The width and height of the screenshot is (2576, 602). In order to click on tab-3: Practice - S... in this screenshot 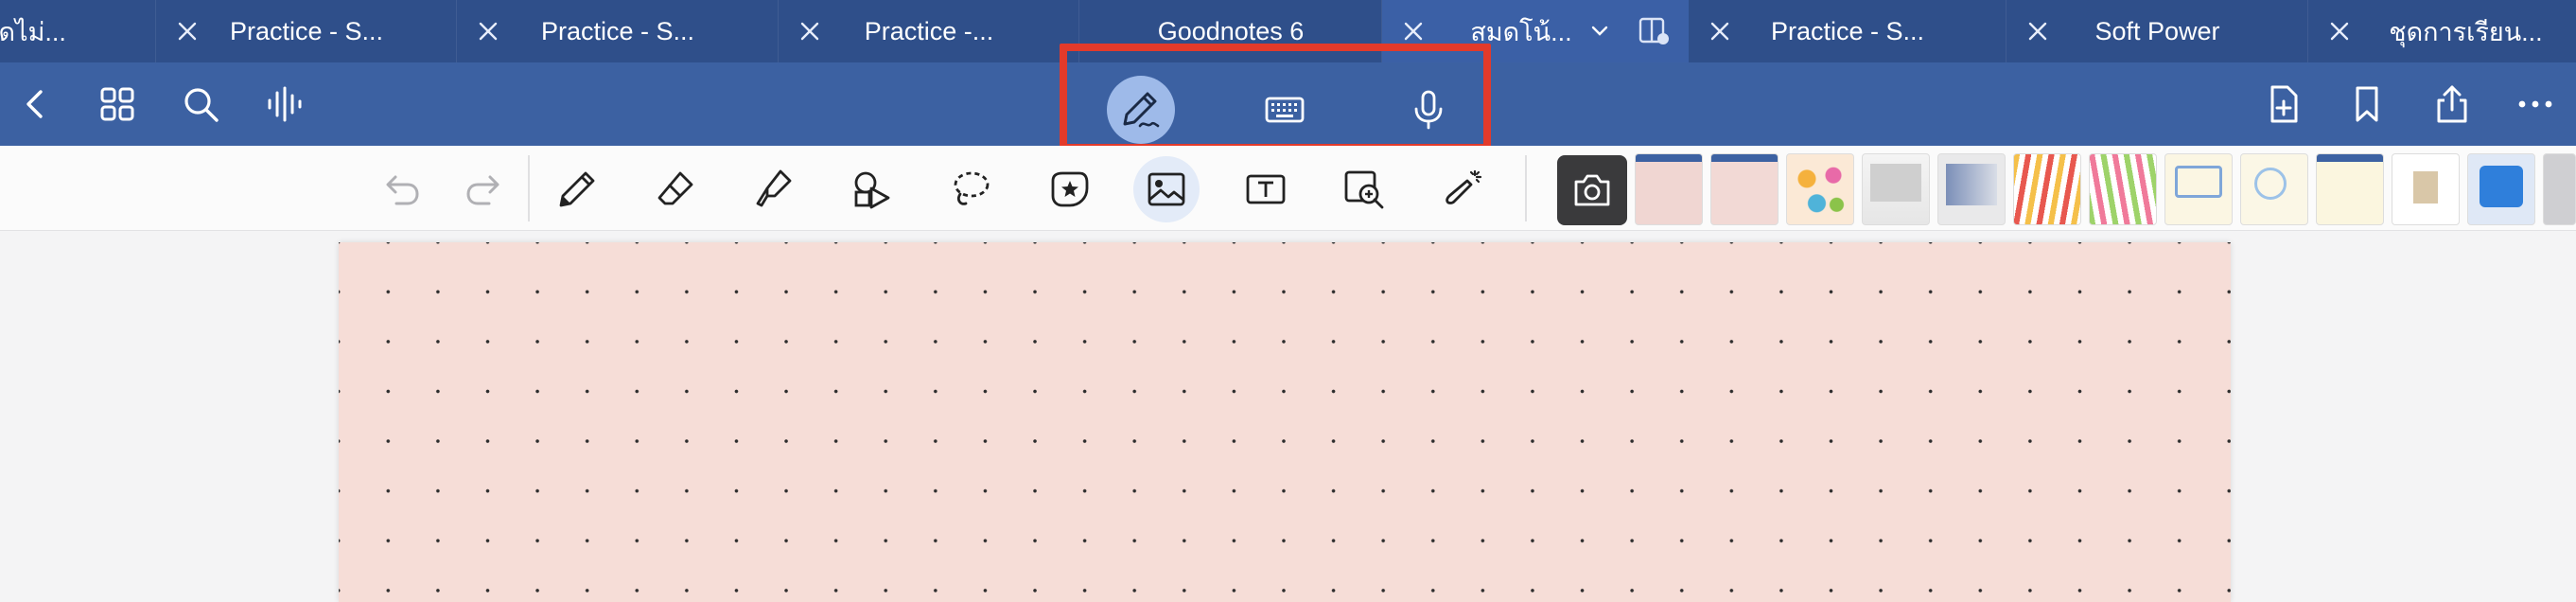, I will do `click(618, 31)`.